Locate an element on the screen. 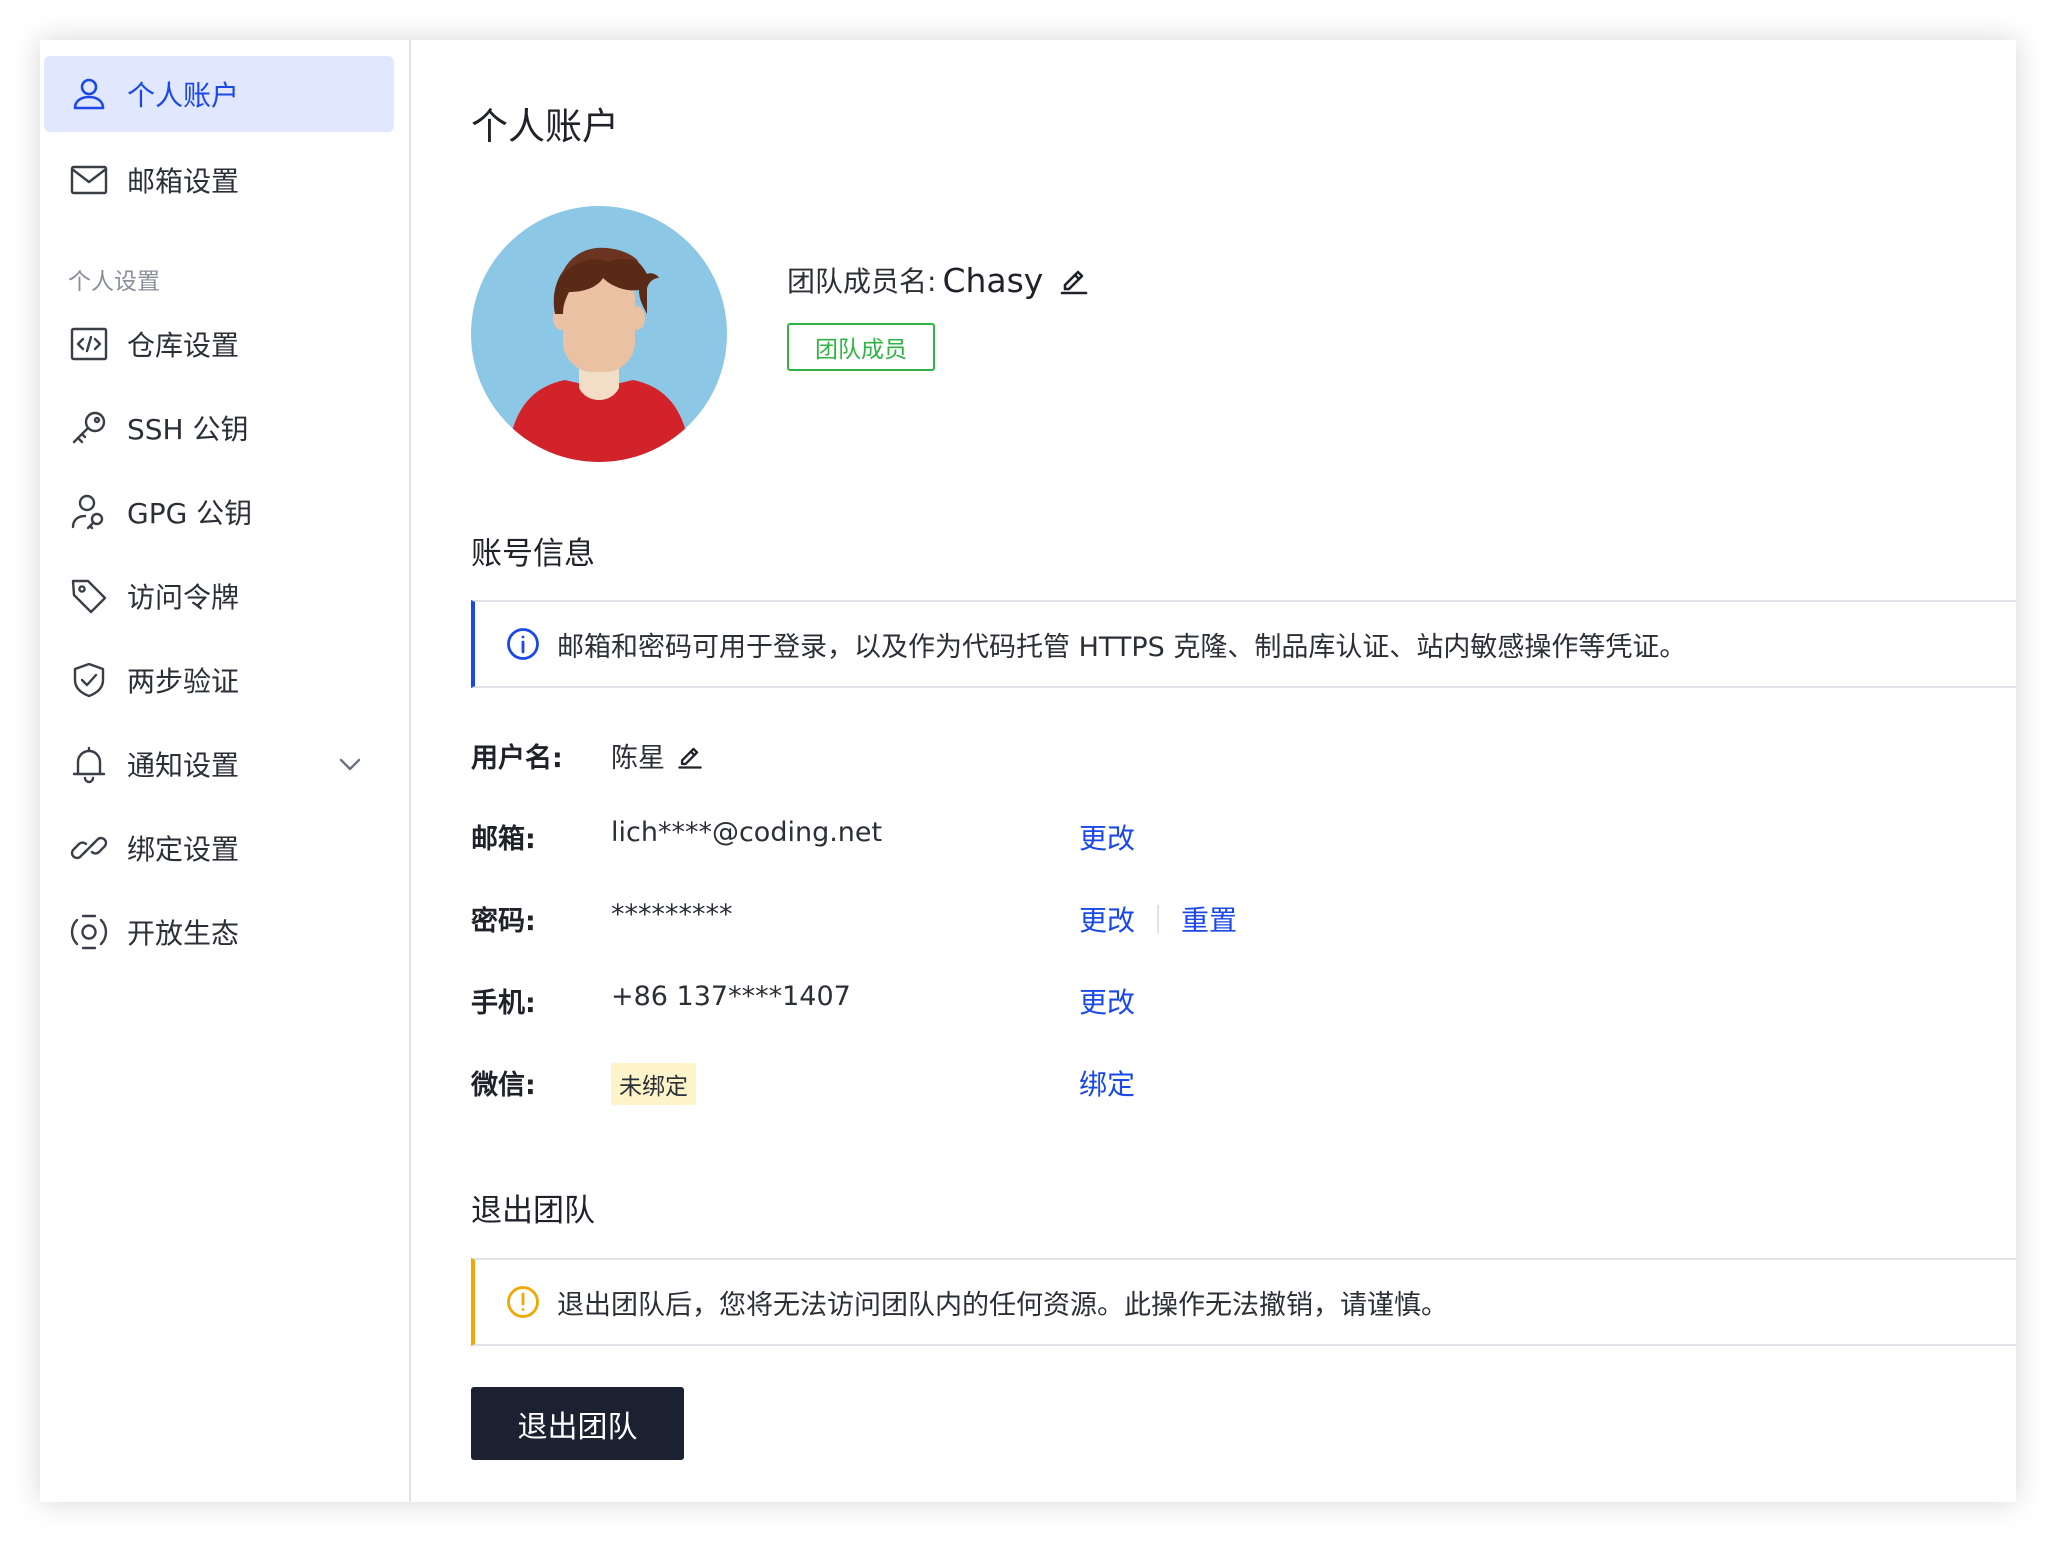 The image size is (2056, 1542). wechat-value-wrap: 未绑定 is located at coordinates (653, 1084).